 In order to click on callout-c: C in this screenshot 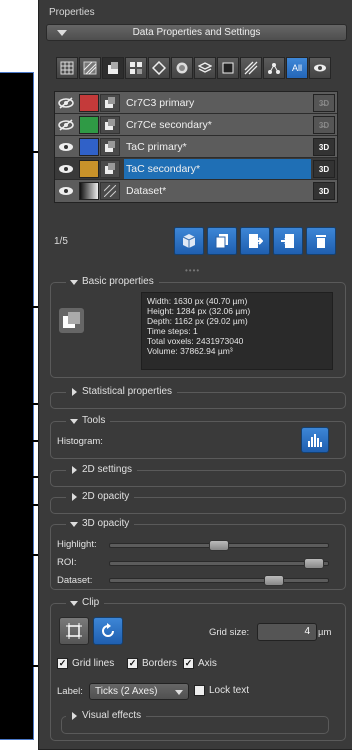, I will do `click(9, 402)`.